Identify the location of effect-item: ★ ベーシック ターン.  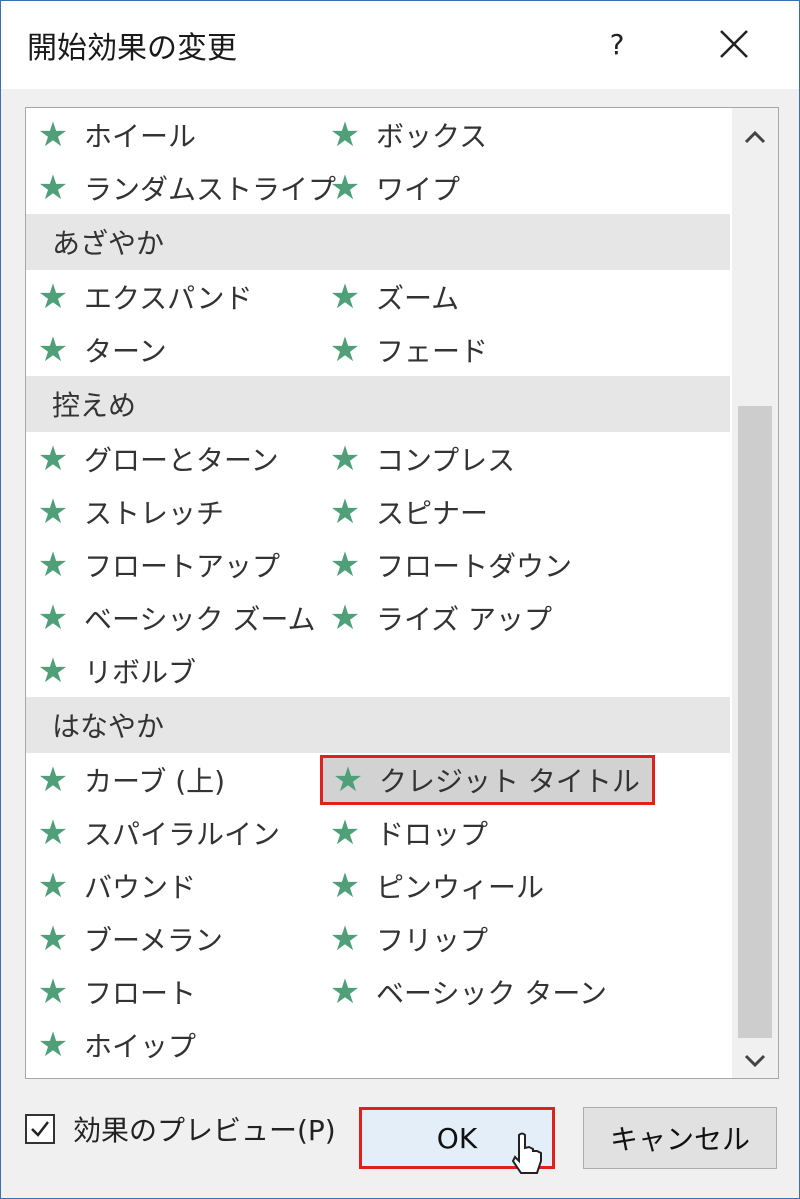
(467, 992).